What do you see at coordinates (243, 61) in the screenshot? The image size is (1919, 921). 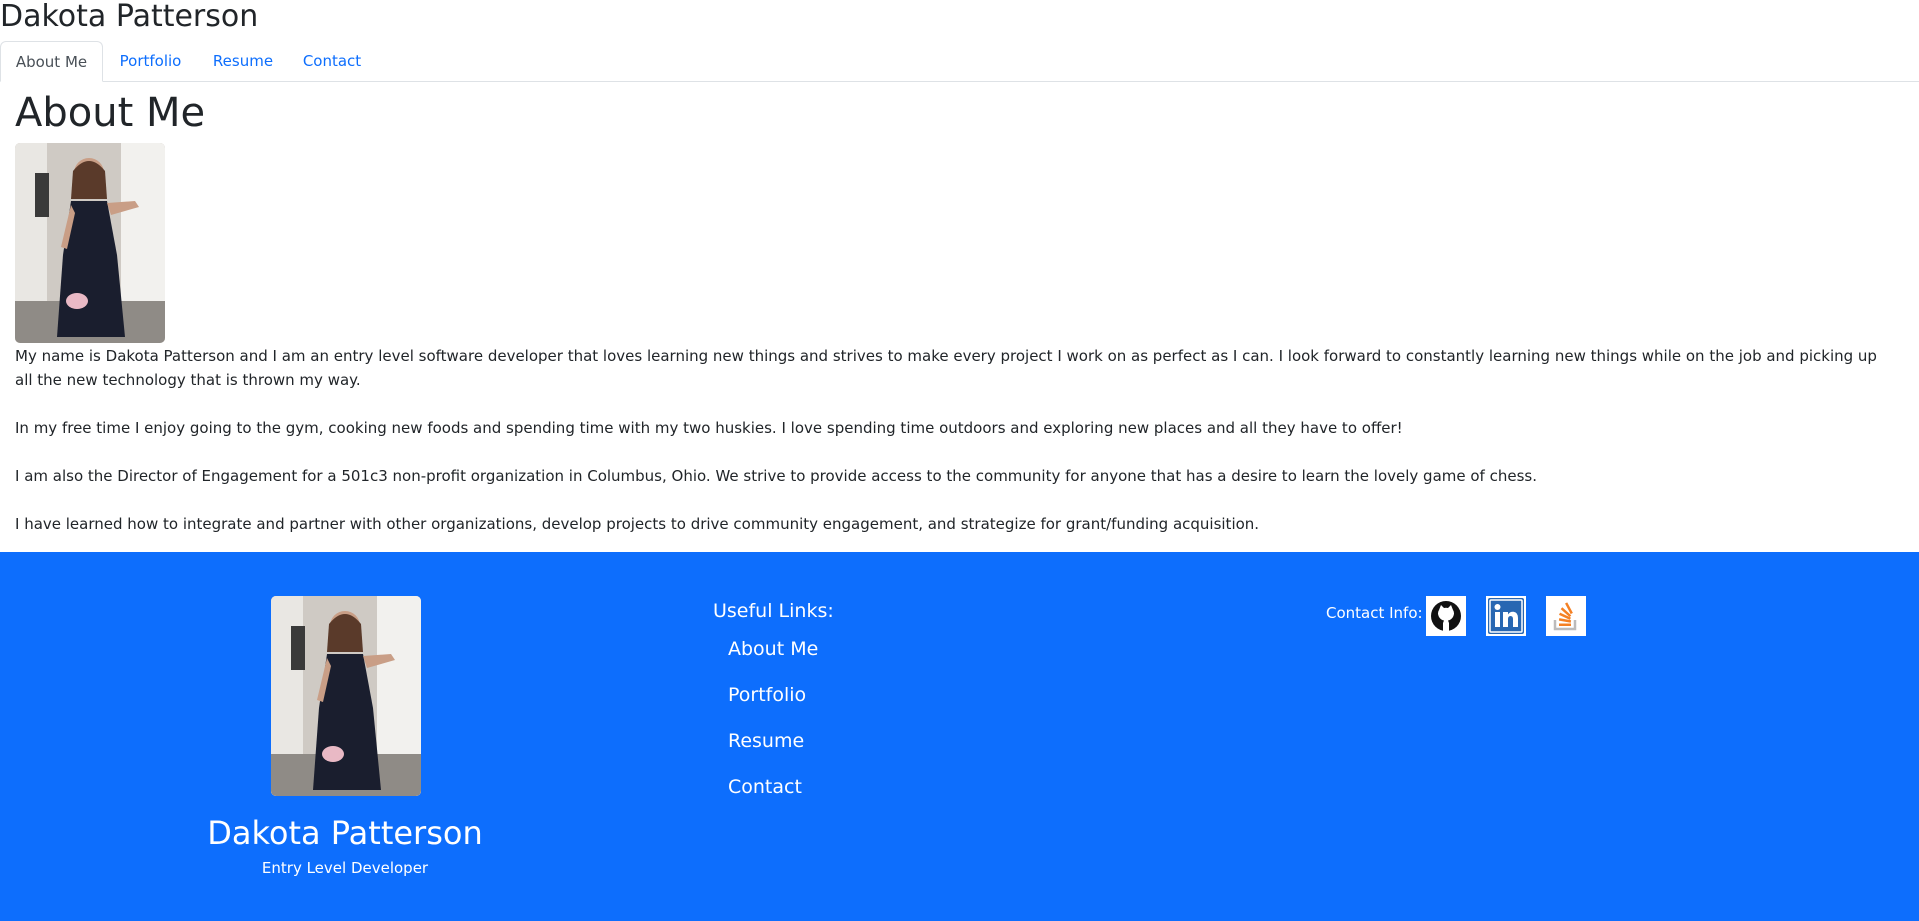 I see `tab-resume: Resume` at bounding box center [243, 61].